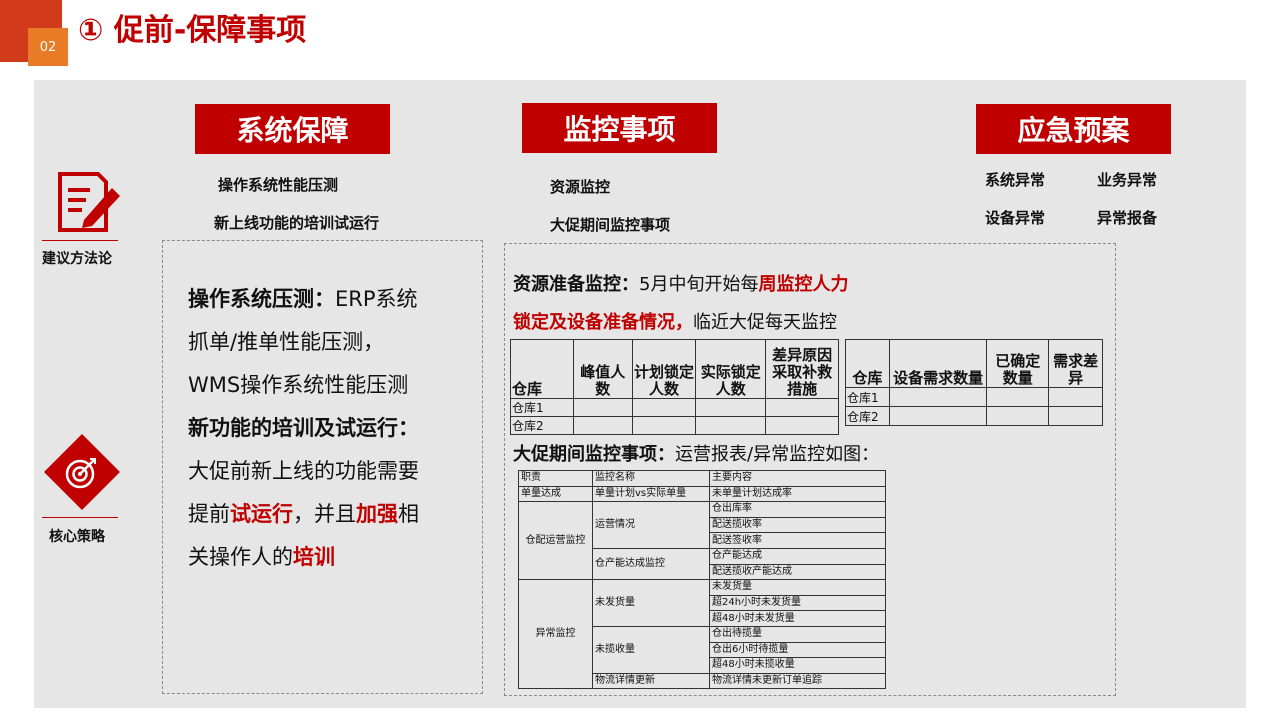  Describe the element at coordinates (651, 649) in the screenshot. I see `table-cell: 未揽收量` at that location.